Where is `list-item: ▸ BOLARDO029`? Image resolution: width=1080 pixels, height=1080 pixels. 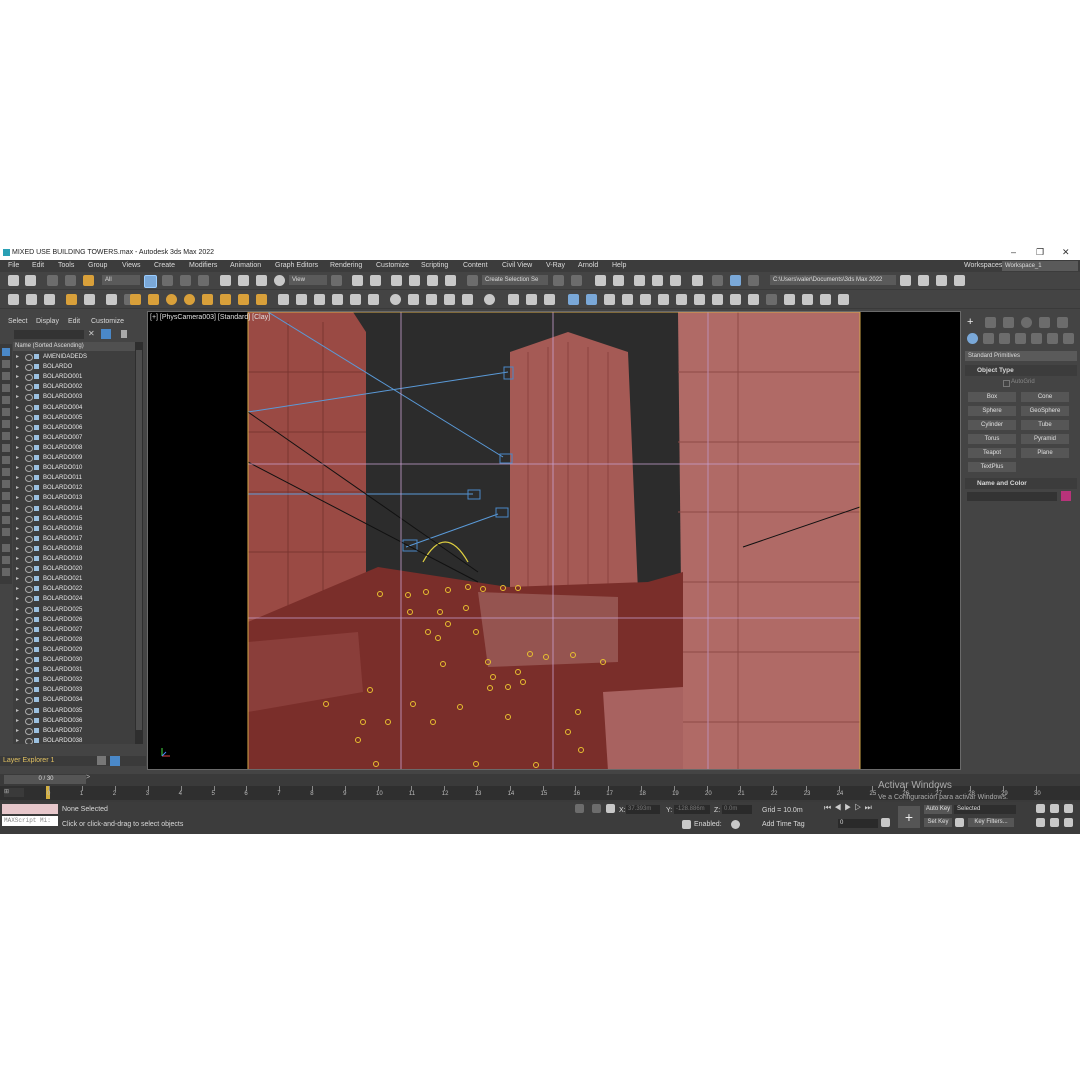 list-item: ▸ BOLARDO029 is located at coordinates (74, 650).